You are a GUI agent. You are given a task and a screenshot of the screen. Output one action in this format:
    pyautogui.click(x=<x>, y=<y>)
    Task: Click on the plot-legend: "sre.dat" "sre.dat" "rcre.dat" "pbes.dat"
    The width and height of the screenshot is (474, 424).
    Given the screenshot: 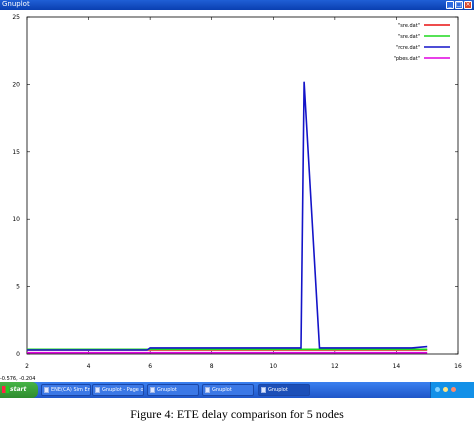 What is the action you would take?
    pyautogui.click(x=422, y=42)
    